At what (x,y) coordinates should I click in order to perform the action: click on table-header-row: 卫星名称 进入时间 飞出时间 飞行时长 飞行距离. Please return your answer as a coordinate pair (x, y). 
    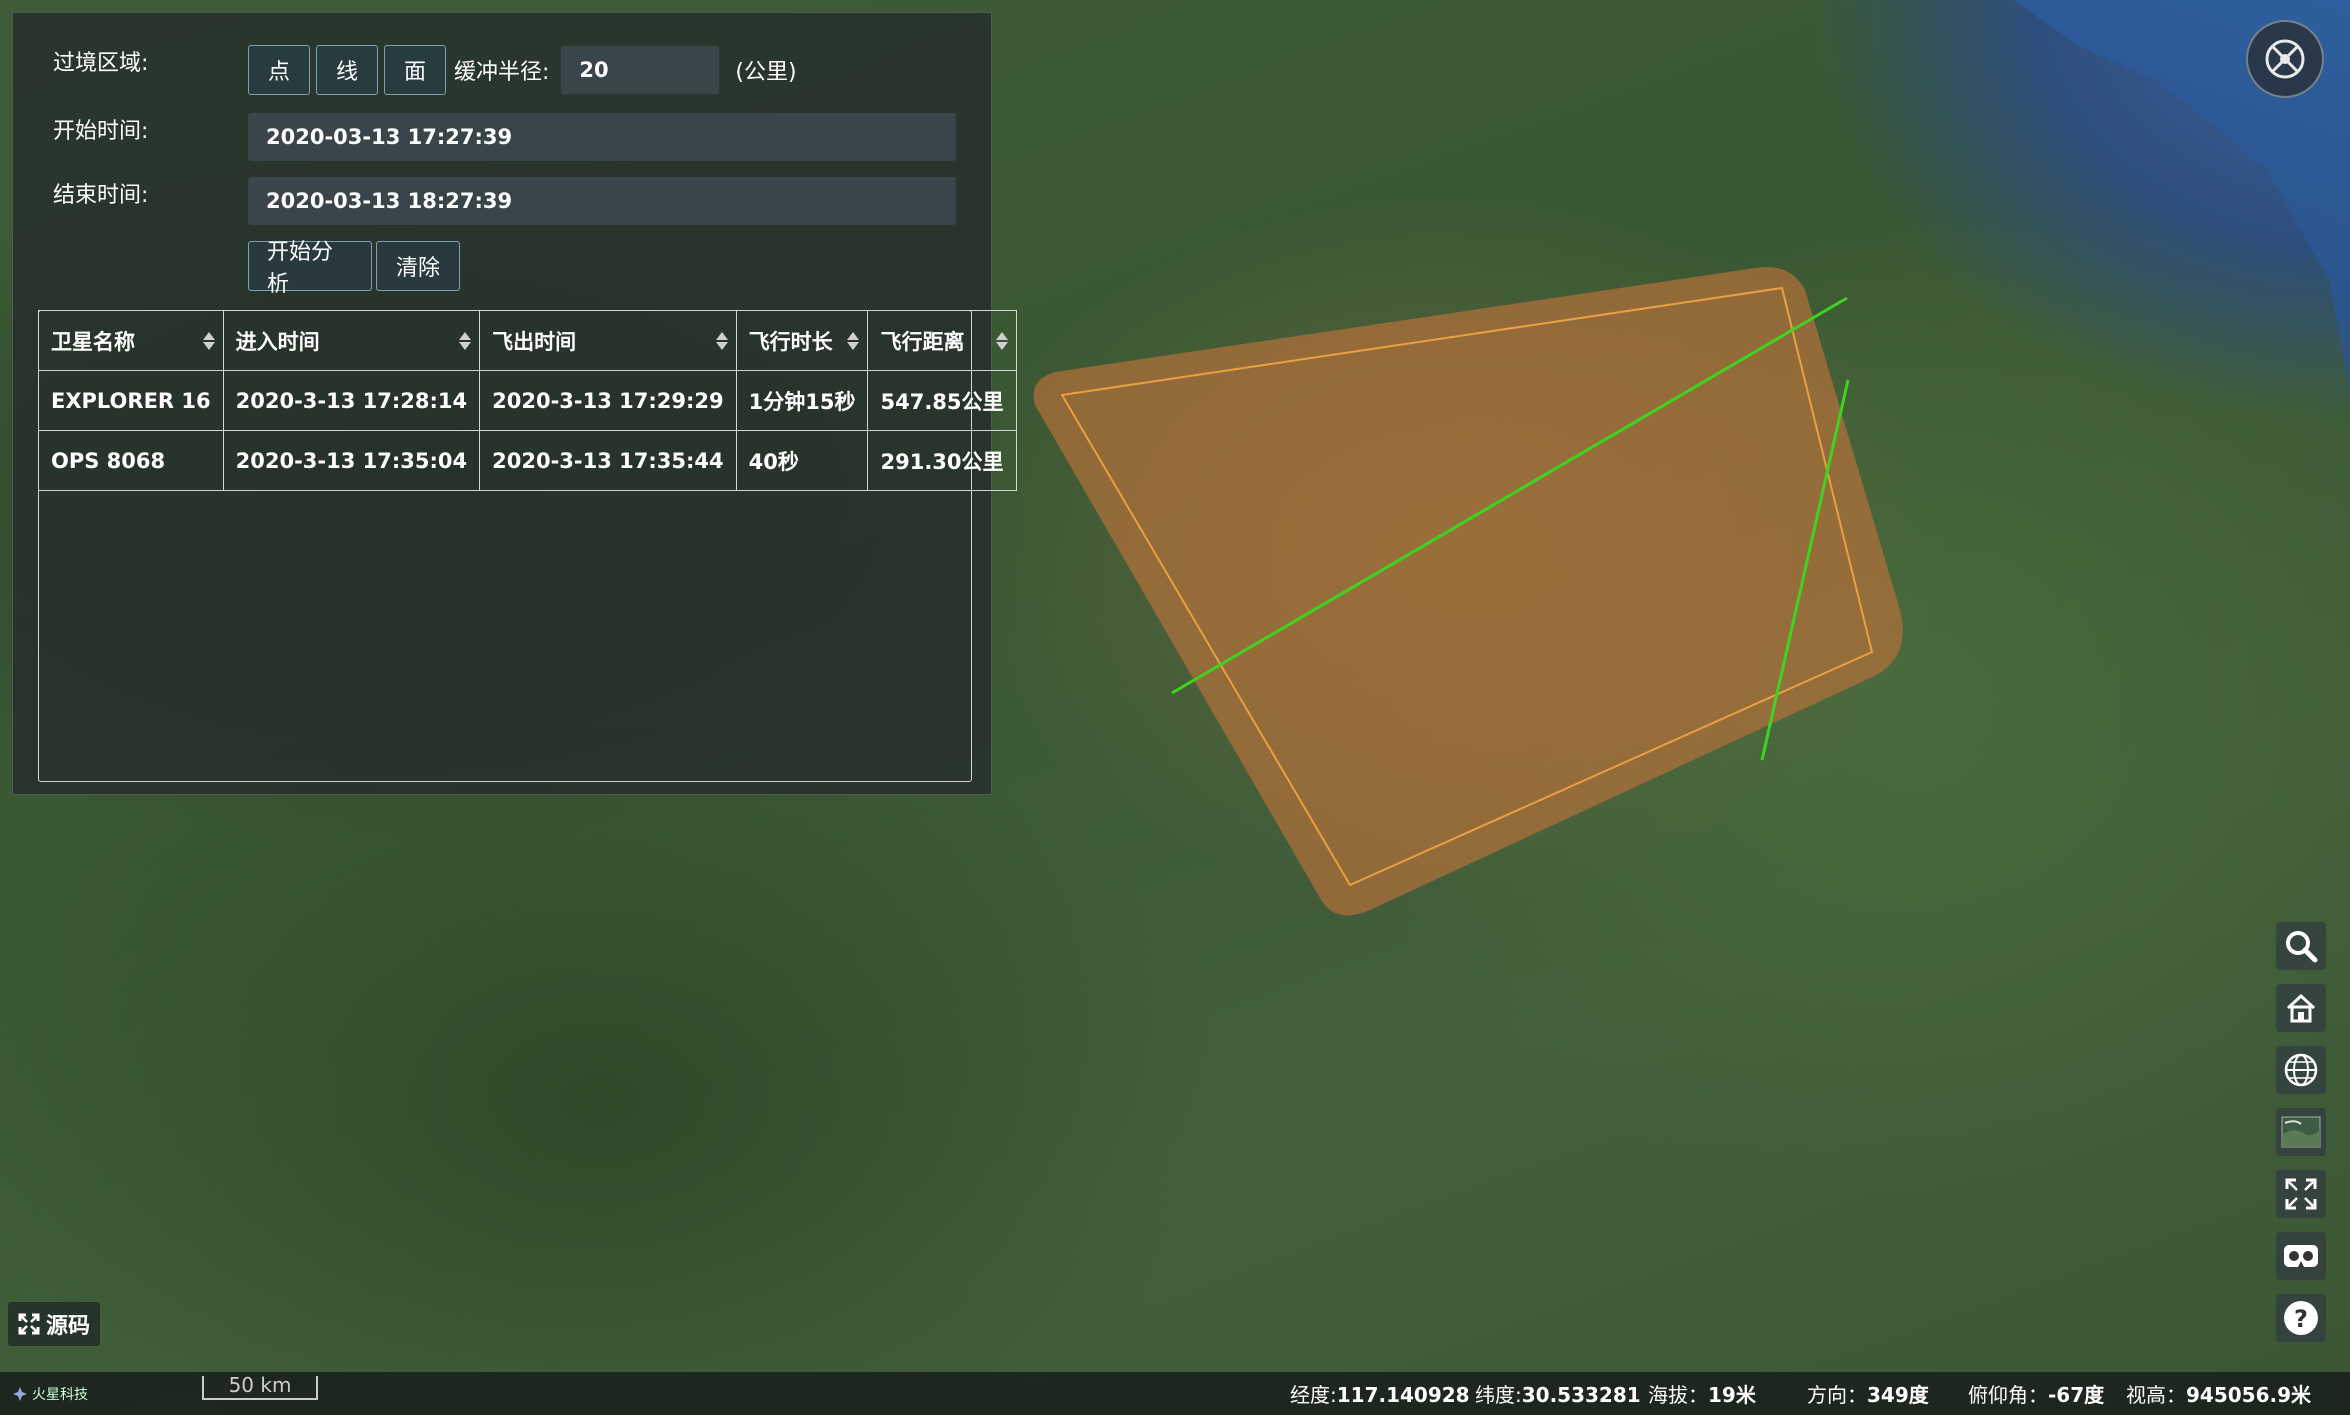
    Looking at the image, I should click on (527, 340).